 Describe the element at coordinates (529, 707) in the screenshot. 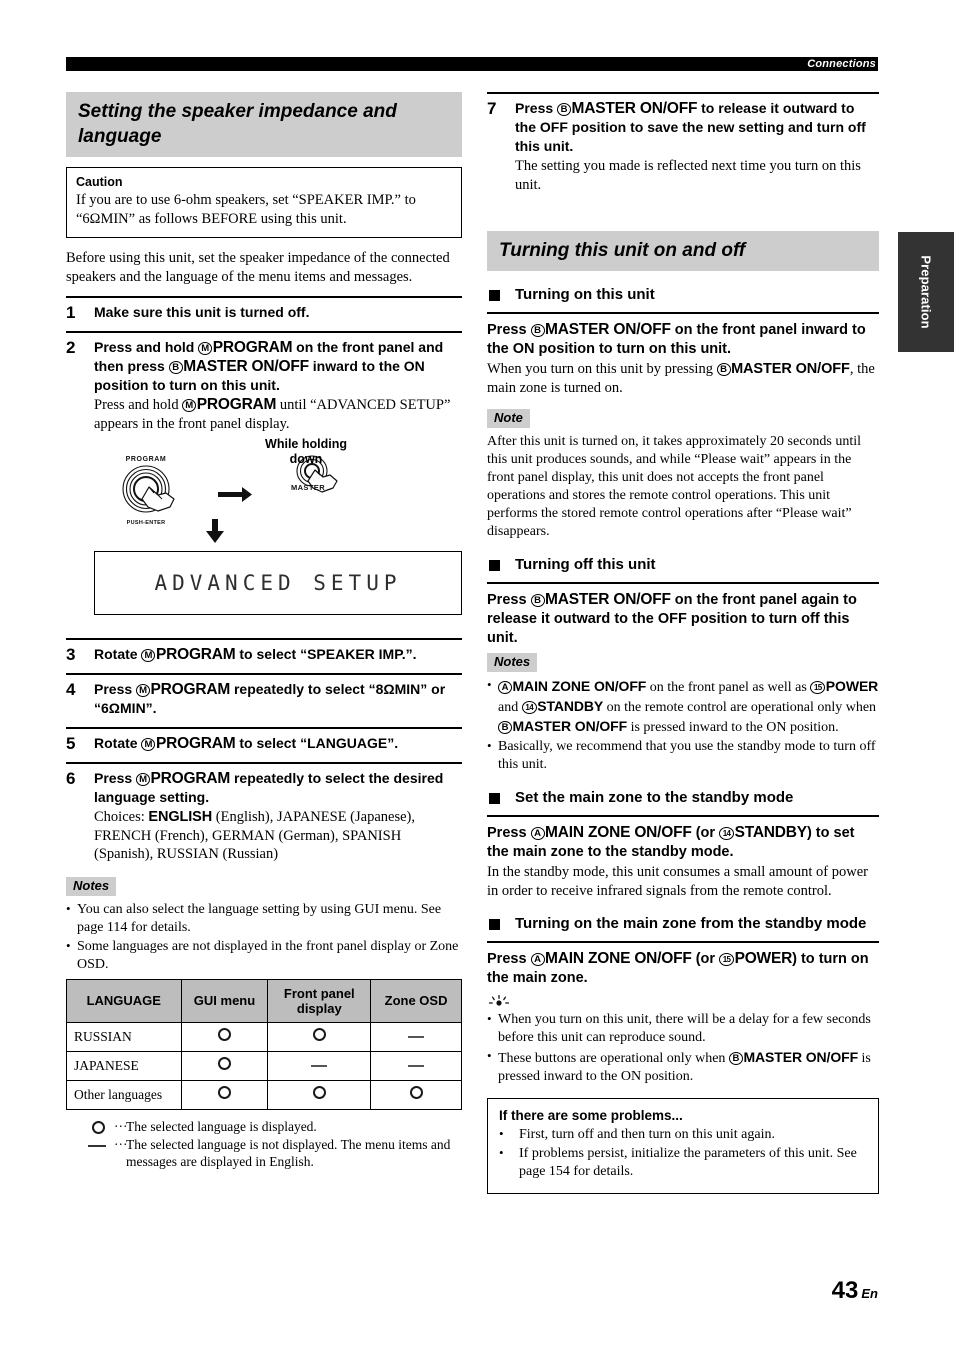

I see `marker-14-icon: 14` at that location.